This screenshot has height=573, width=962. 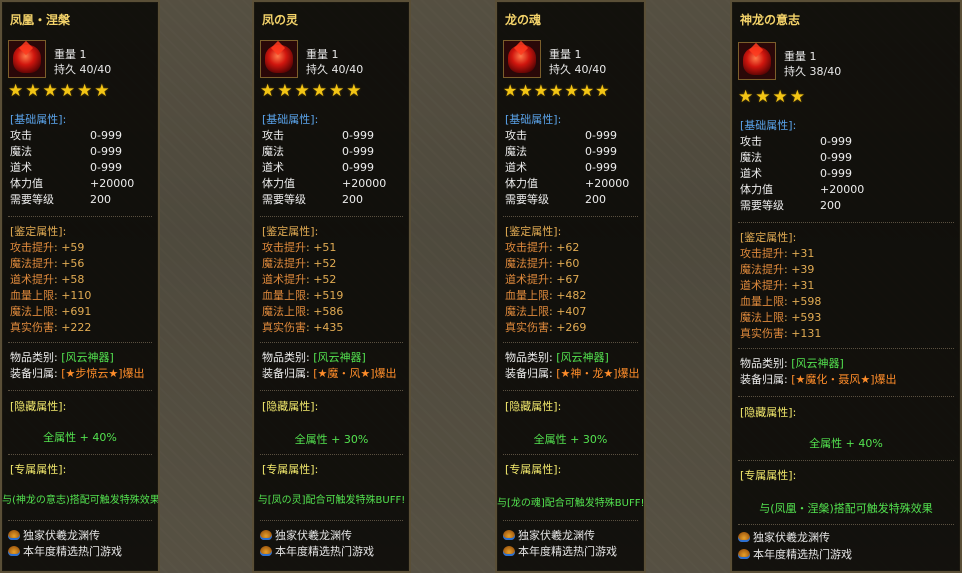 What do you see at coordinates (47, 279) in the screenshot?
I see `identify-attr-row: 道术提升: +58` at bounding box center [47, 279].